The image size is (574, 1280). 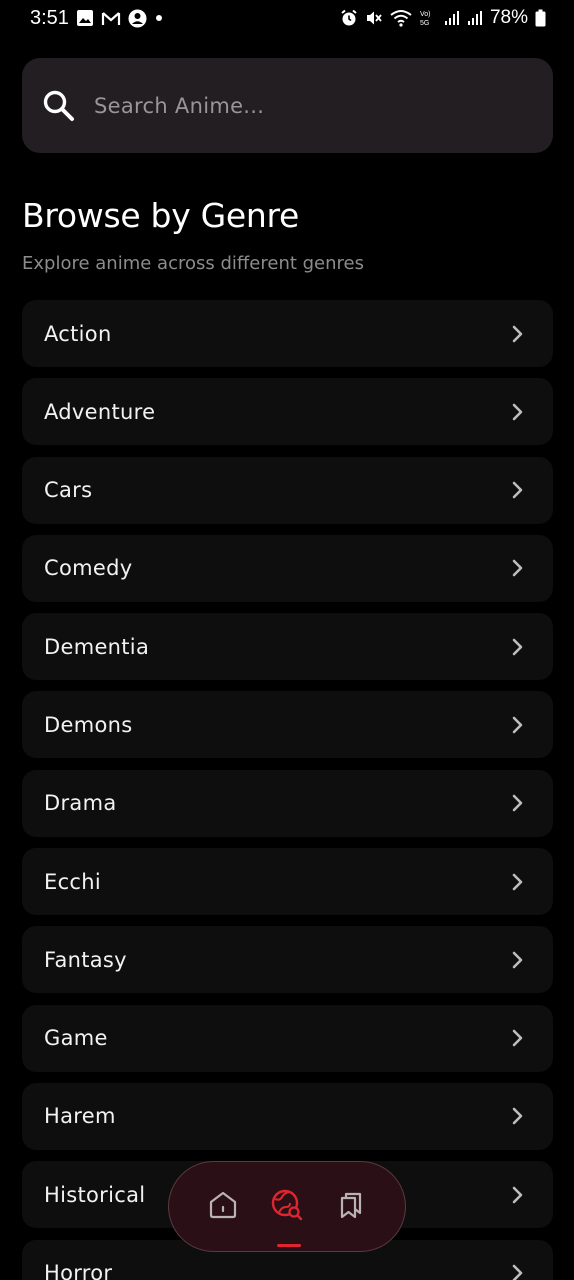 I want to click on nav-bookmarks, so click(x=351, y=1207).